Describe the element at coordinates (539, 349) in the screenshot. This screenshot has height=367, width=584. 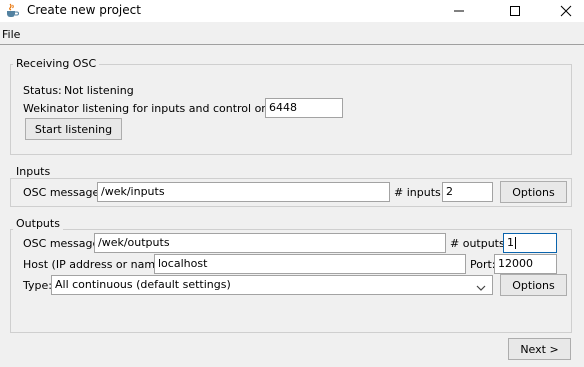
I see `next-button: Next >` at that location.